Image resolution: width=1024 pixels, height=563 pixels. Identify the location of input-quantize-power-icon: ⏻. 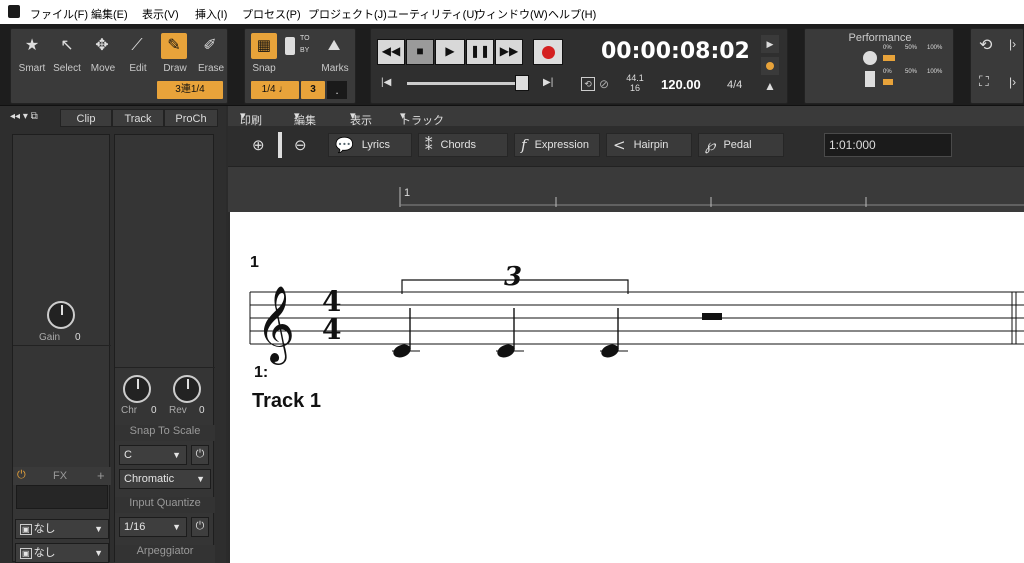
(200, 527).